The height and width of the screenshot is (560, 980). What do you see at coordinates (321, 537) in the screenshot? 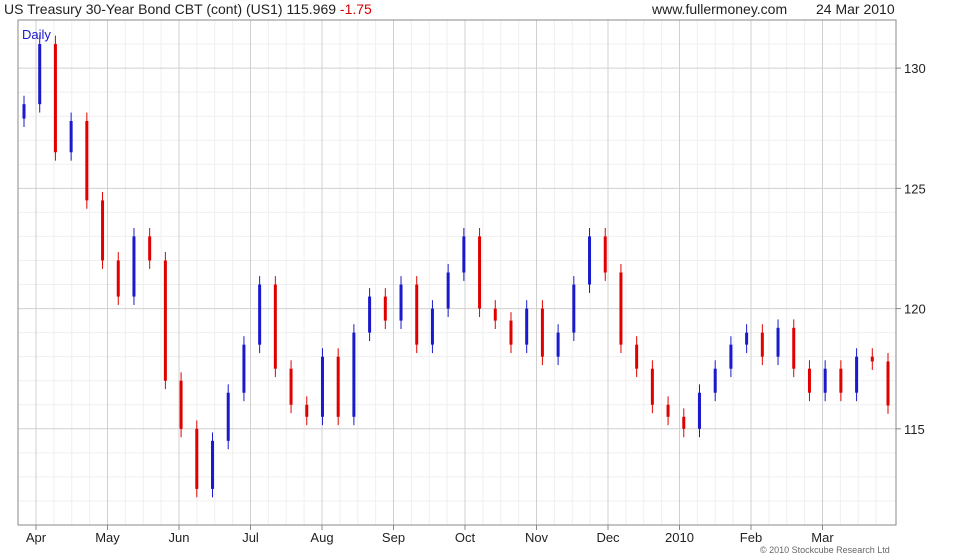
I see `x-tick-label: Aug` at bounding box center [321, 537].